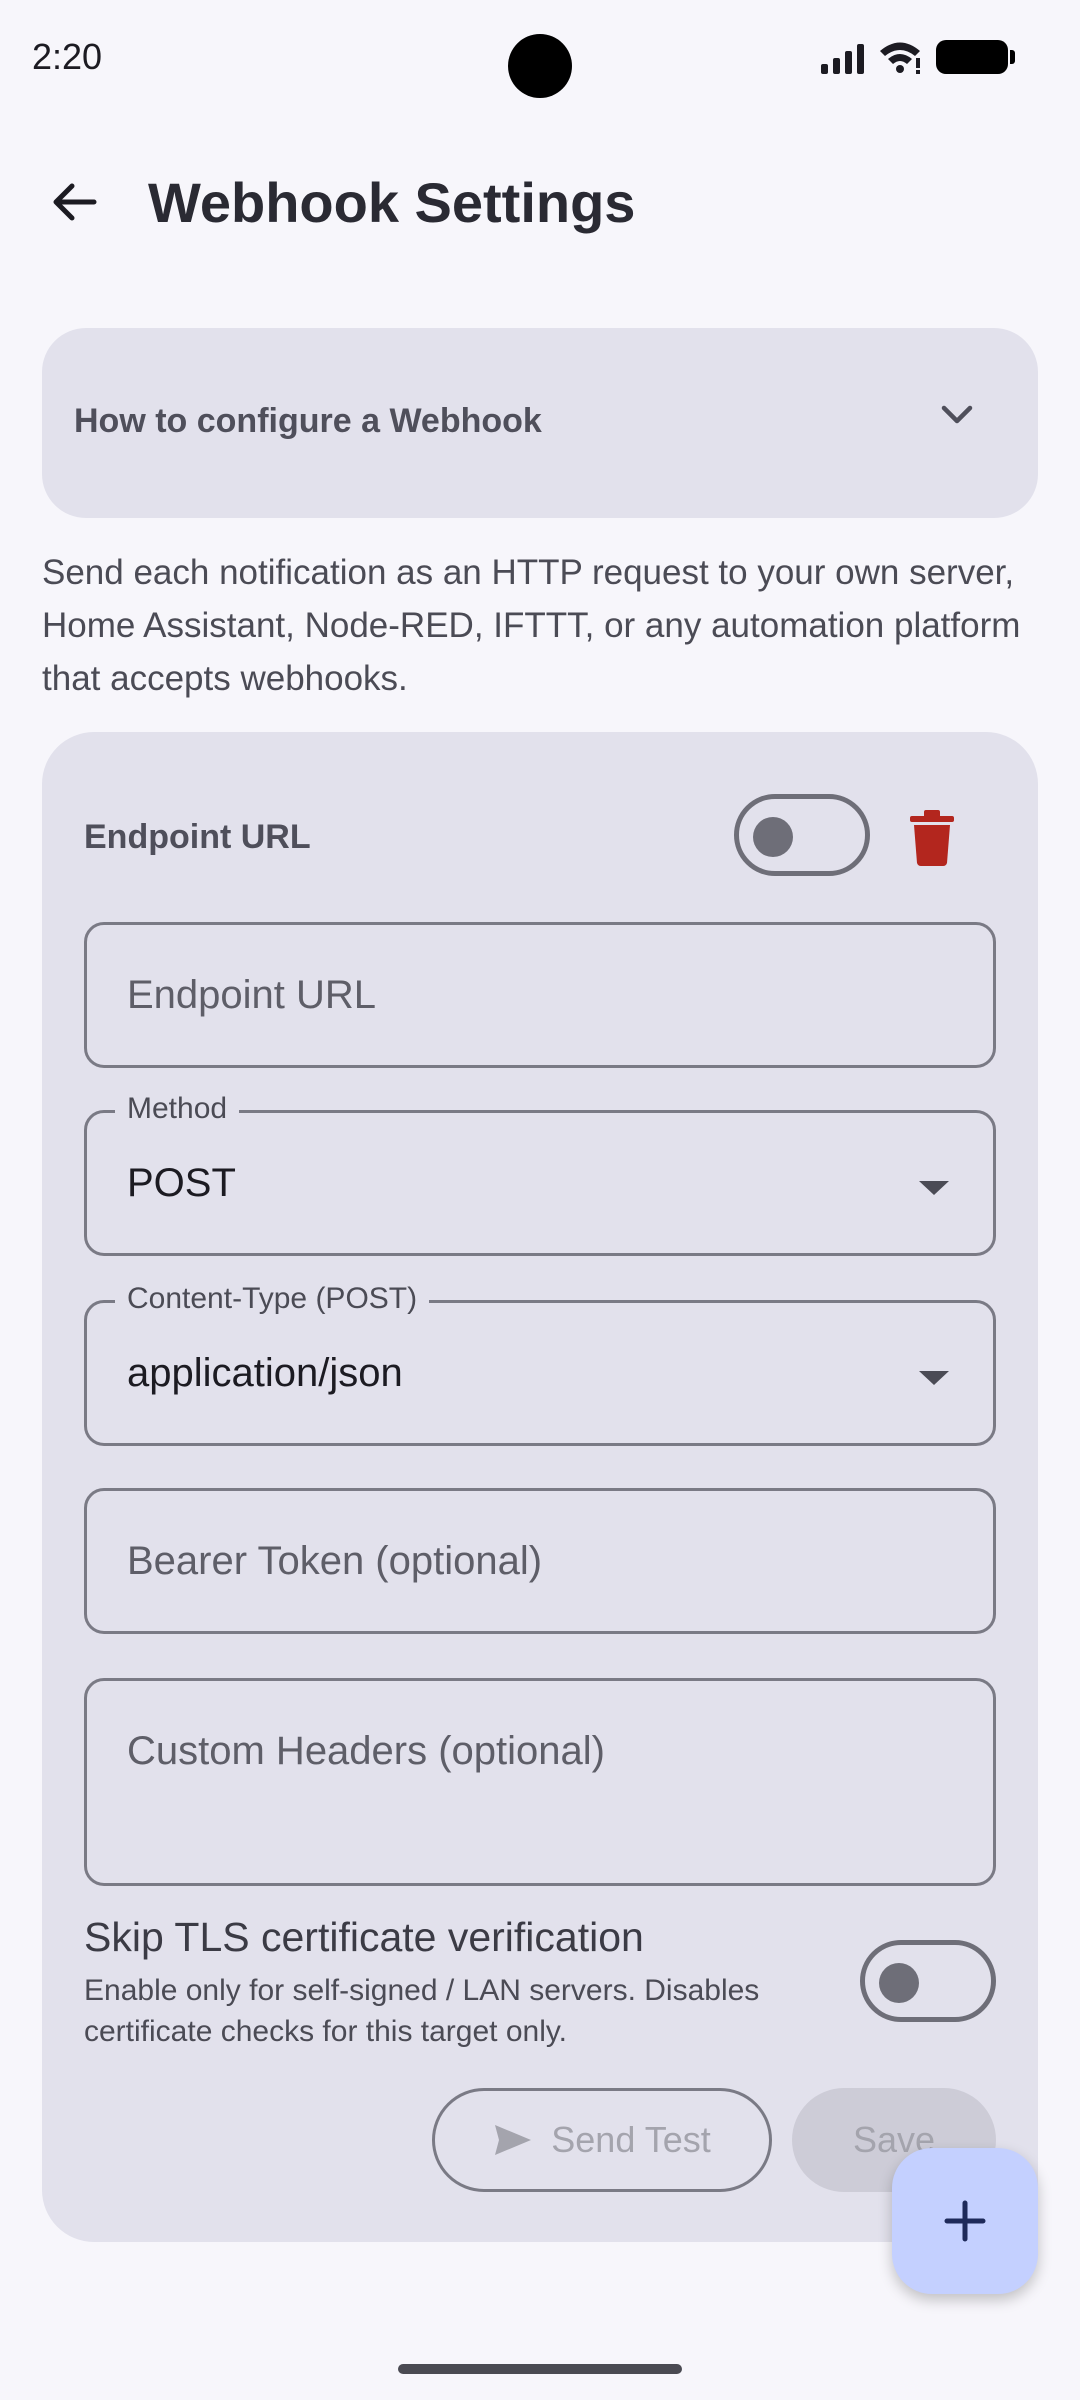 Image resolution: width=1080 pixels, height=2400 pixels. Describe the element at coordinates (197, 837) in the screenshot. I see `card-title: Endpoint URL` at that location.